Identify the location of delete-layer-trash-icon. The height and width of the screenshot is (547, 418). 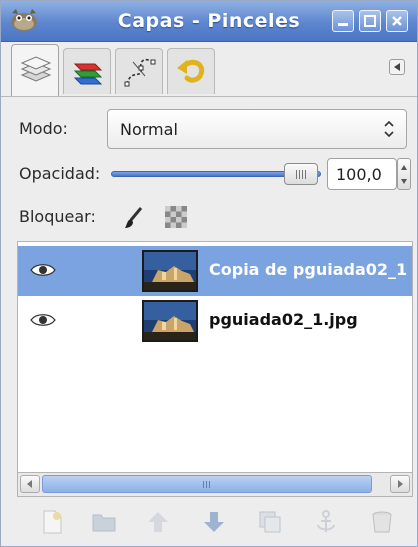
(382, 522).